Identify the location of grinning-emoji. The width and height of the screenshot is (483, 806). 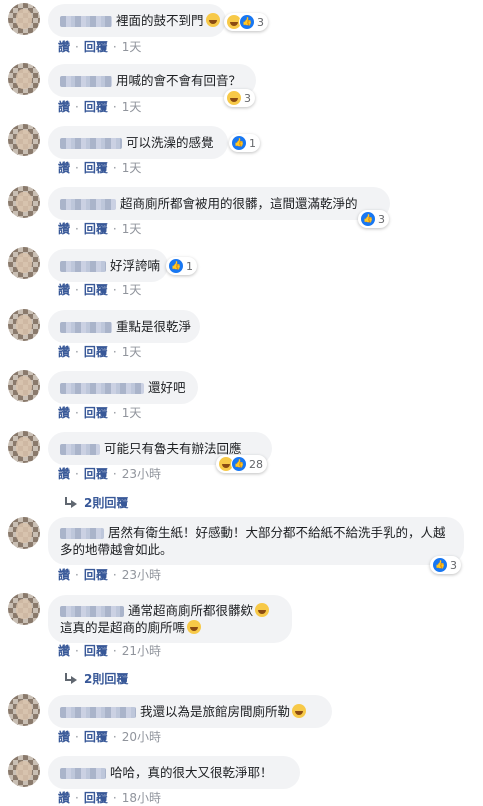
(262, 610).